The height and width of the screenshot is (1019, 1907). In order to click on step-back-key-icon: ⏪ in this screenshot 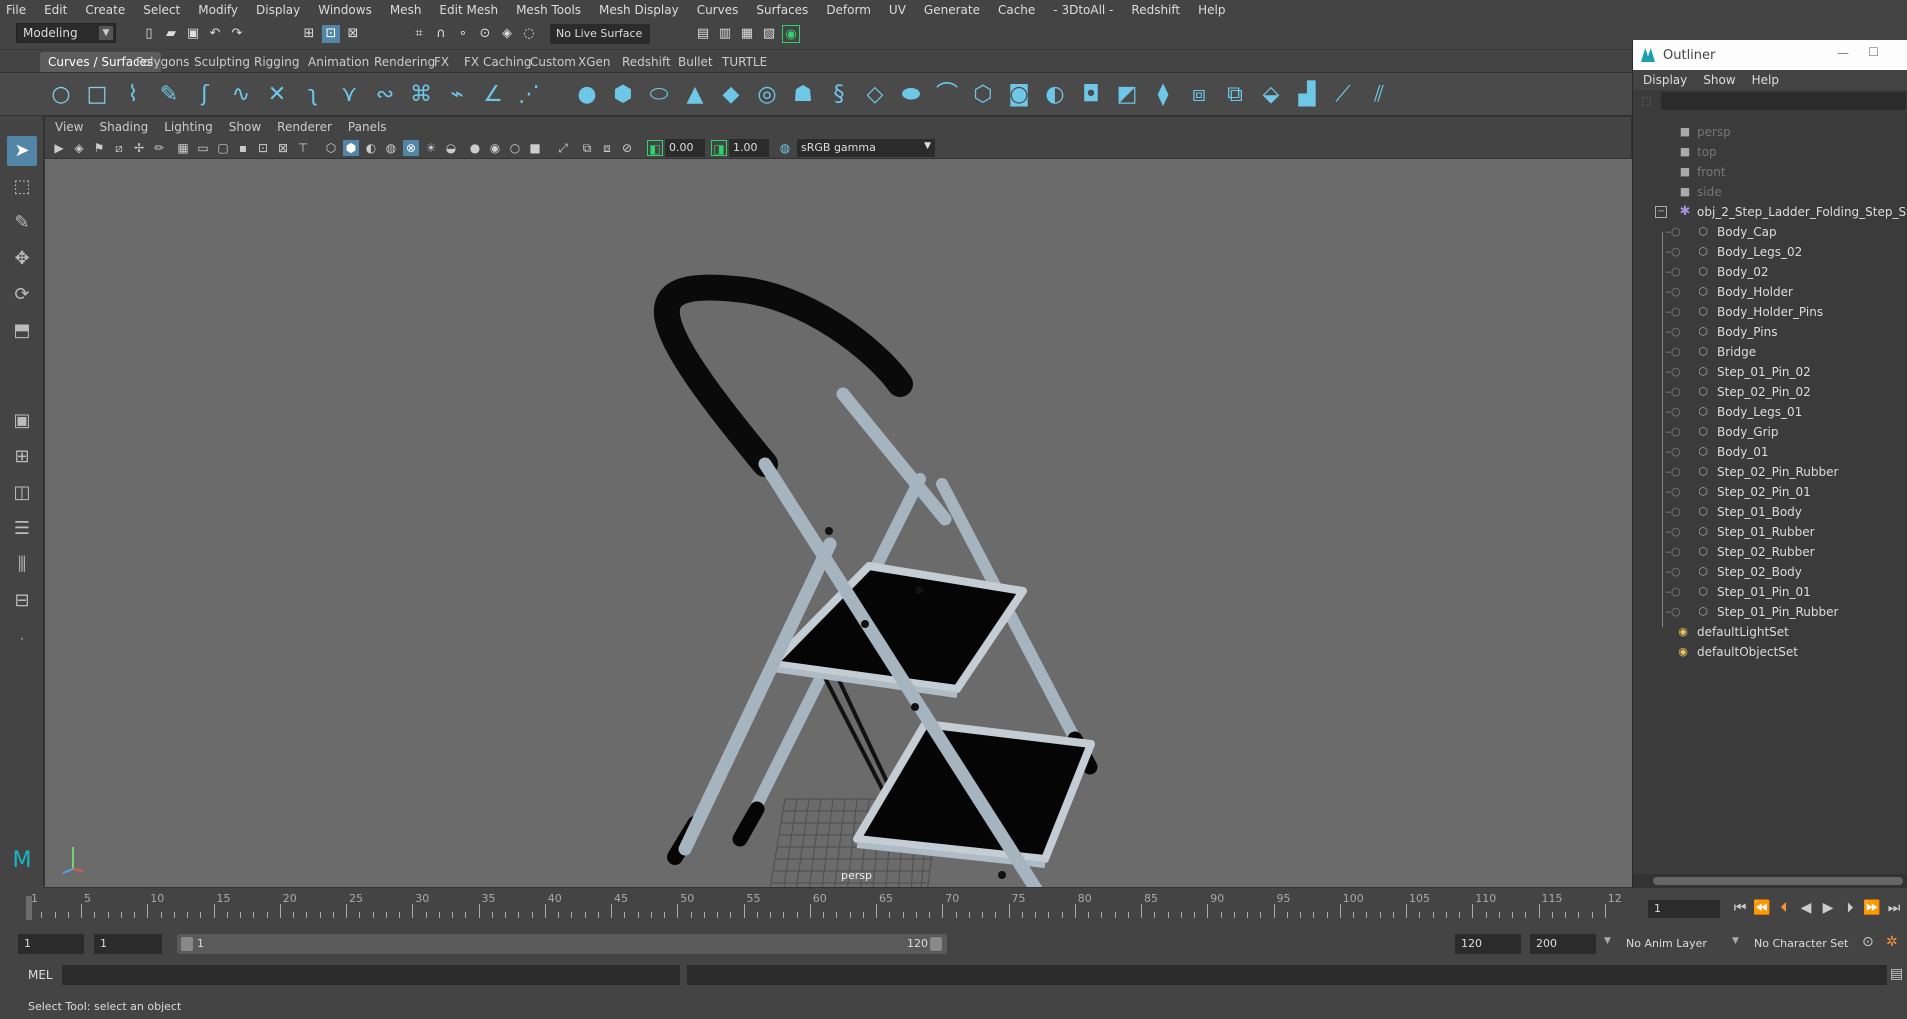, I will do `click(1762, 908)`.